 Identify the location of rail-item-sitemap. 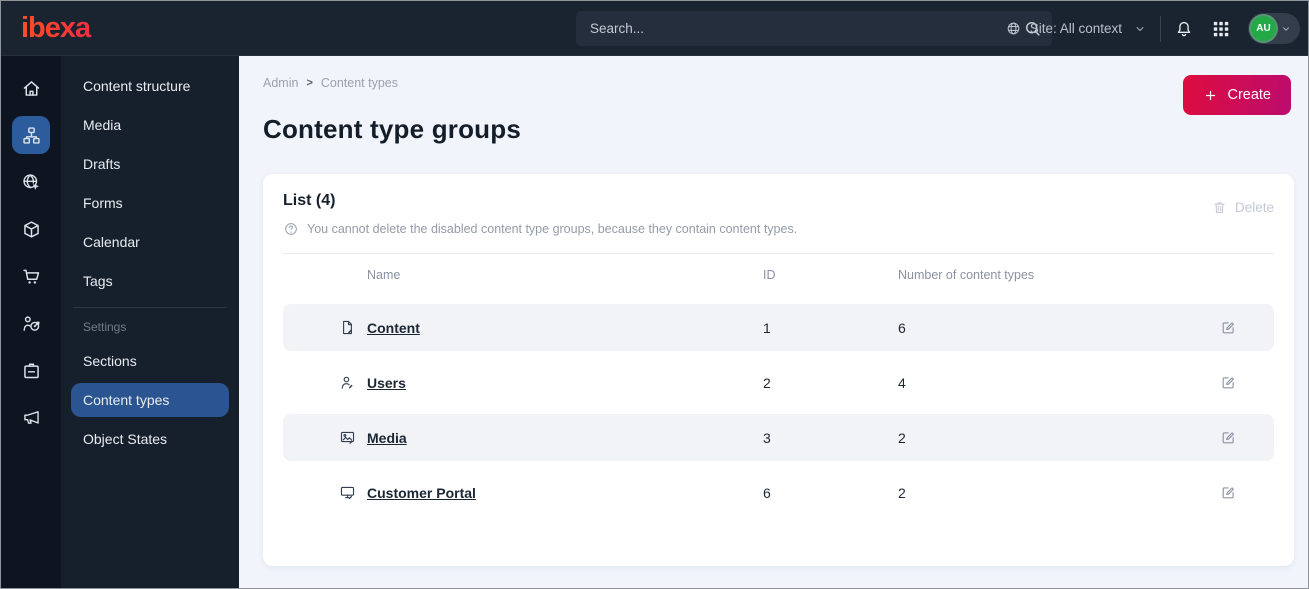
(31, 135).